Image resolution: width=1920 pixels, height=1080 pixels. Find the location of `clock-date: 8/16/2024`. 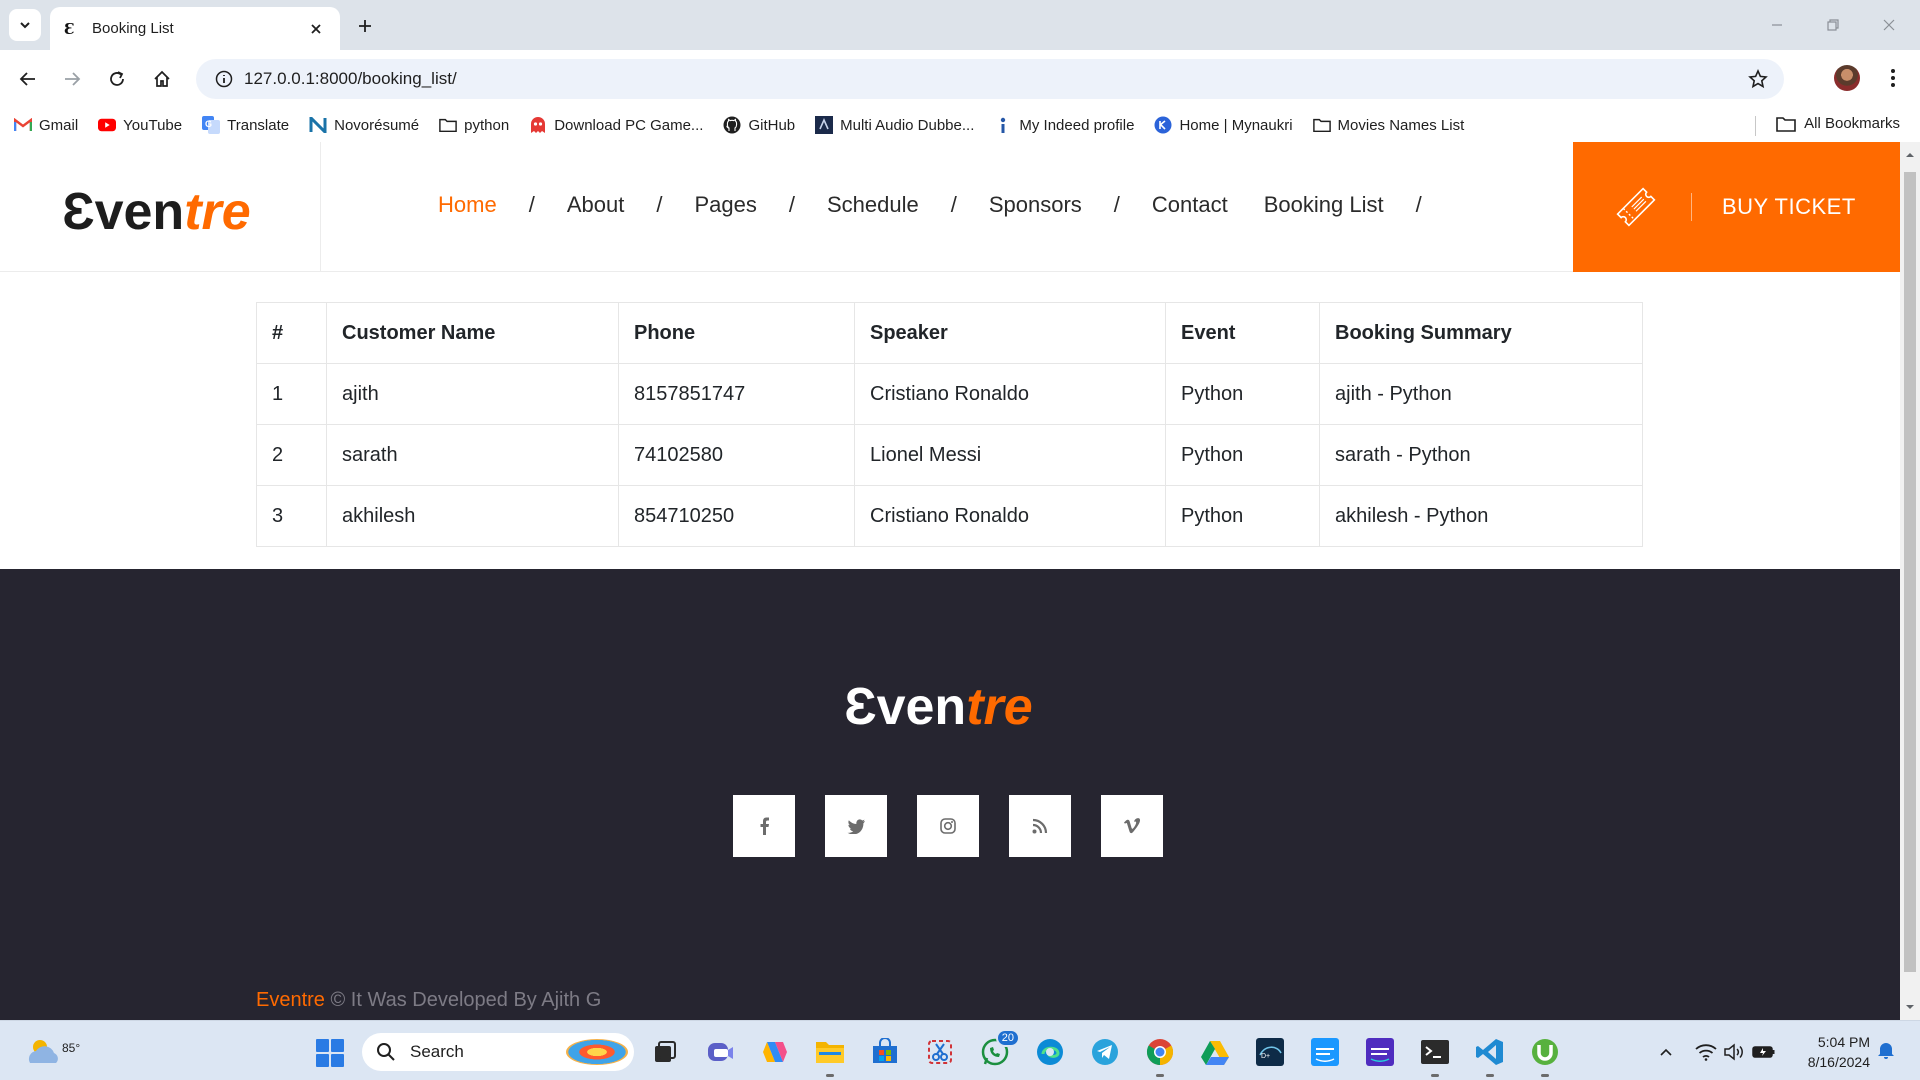

clock-date: 8/16/2024 is located at coordinates (1838, 1062).